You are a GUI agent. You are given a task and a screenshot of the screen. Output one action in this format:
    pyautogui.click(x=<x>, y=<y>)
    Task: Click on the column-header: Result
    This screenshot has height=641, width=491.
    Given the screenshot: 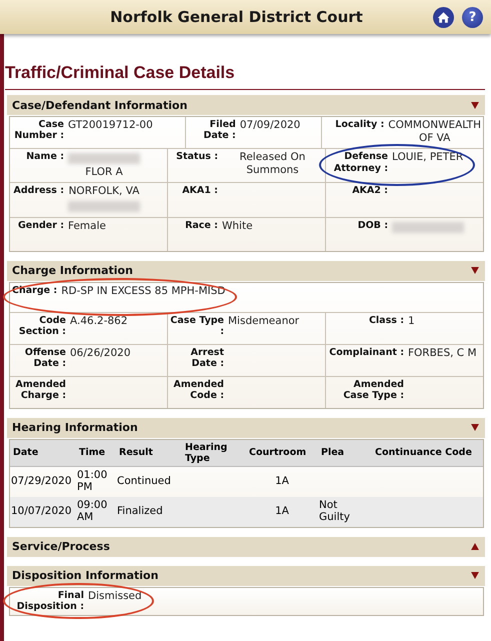 What is the action you would take?
    pyautogui.click(x=149, y=453)
    